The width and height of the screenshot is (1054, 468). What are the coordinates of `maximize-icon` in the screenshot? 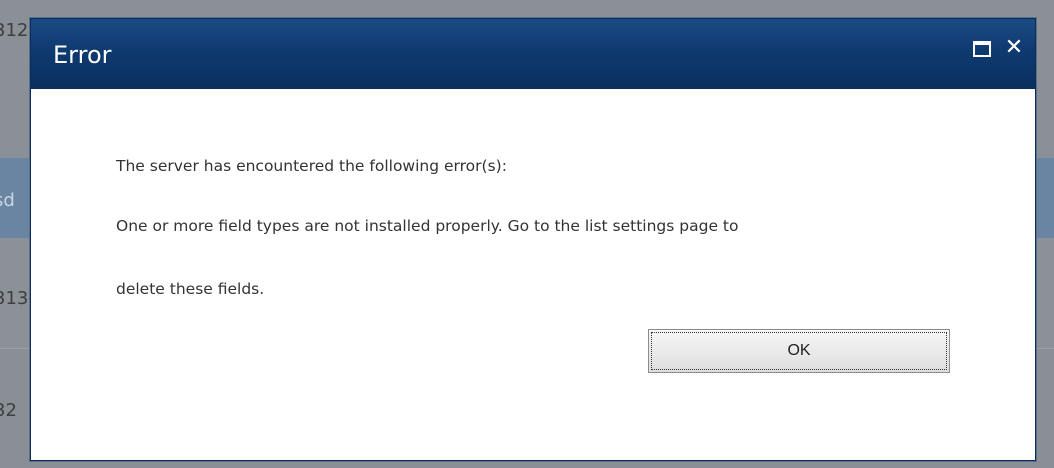 It's located at (982, 49).